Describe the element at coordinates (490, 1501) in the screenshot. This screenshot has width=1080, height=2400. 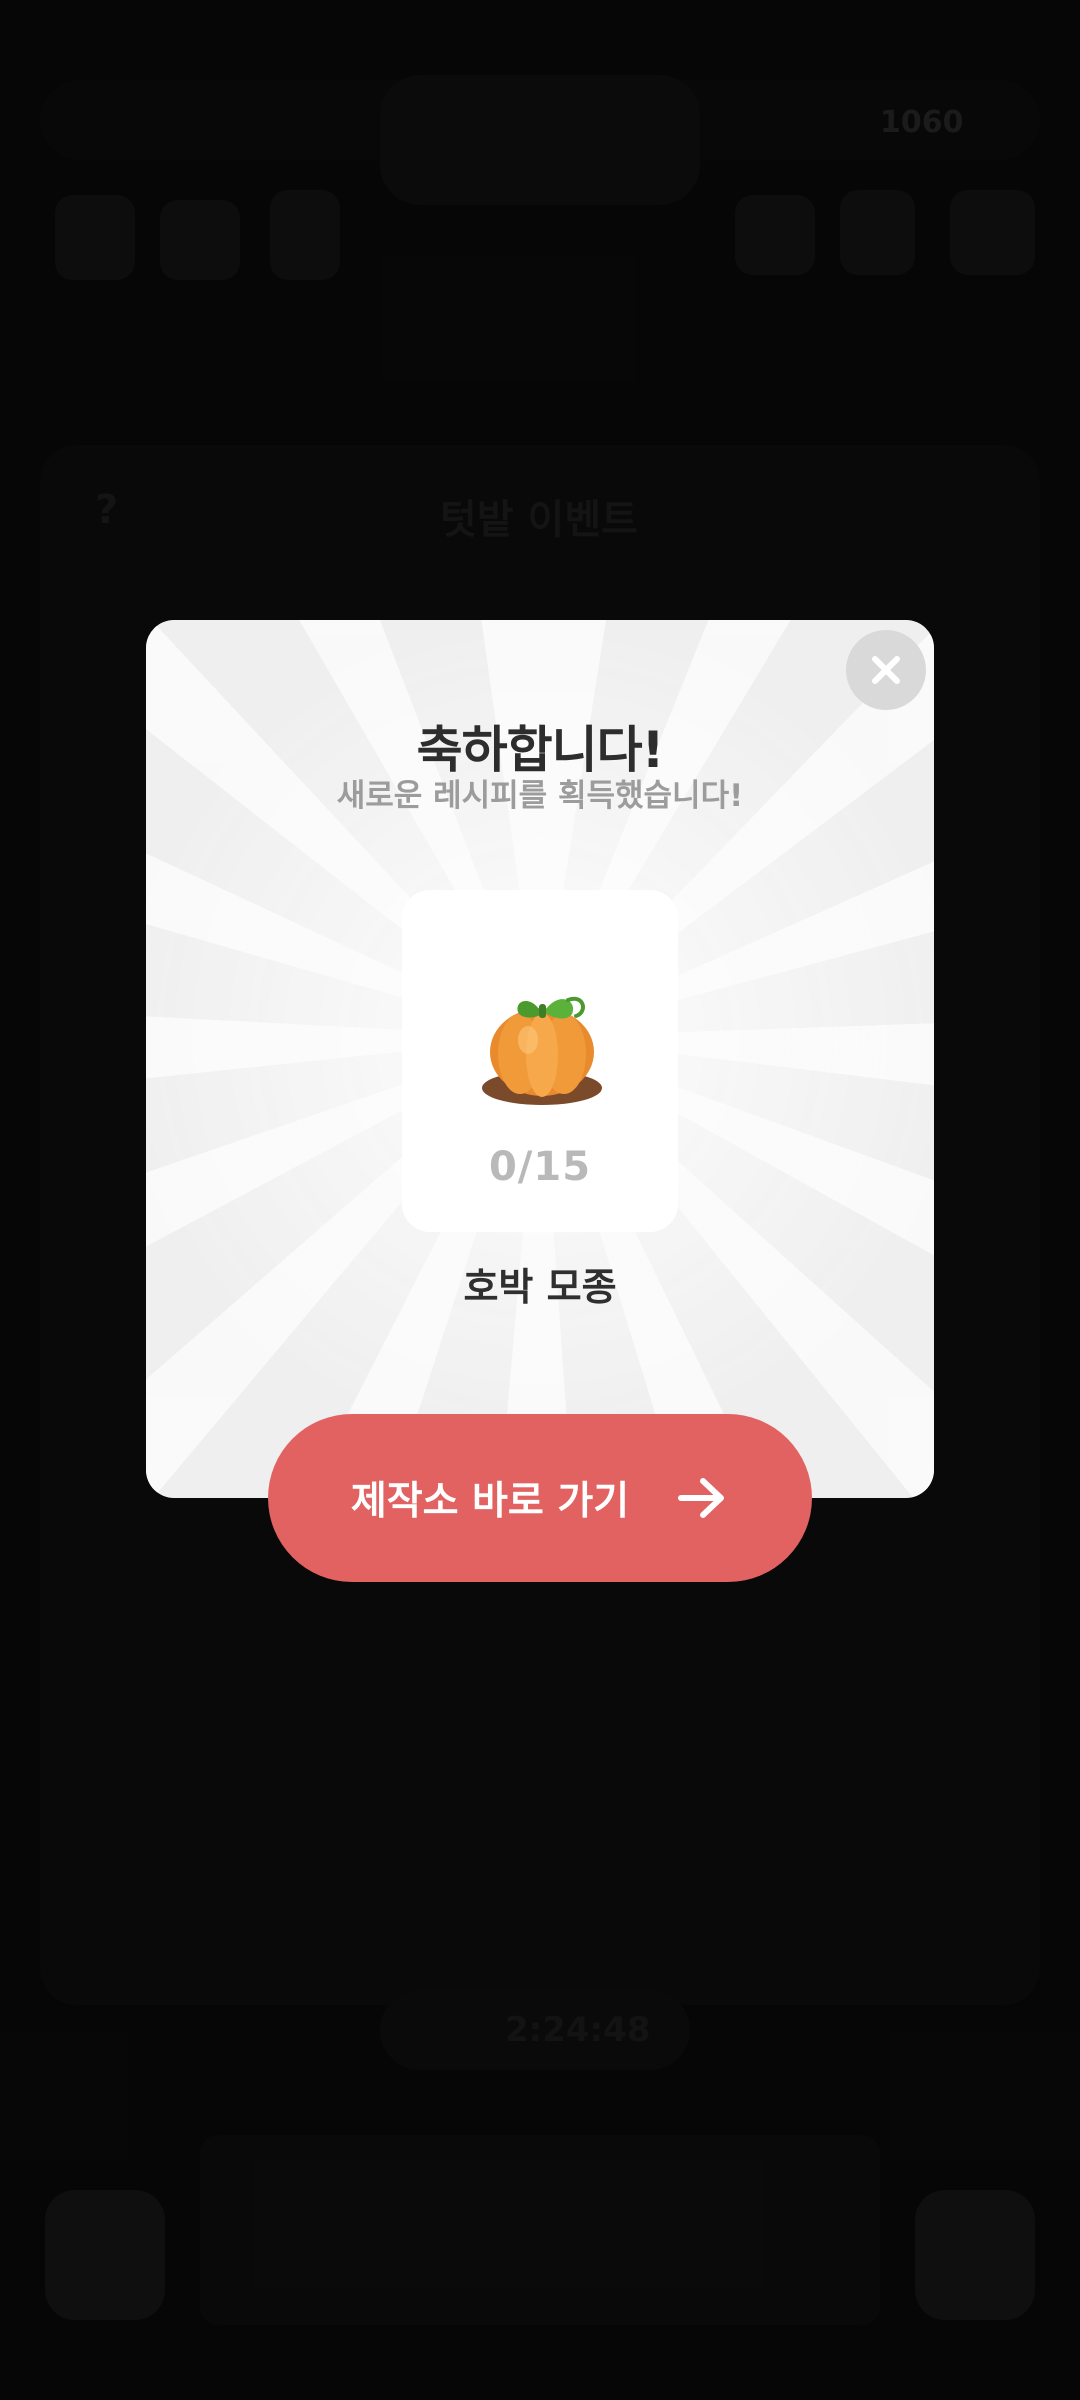
I see `go-to-workshop-label: 제작소 바로 가기` at that location.